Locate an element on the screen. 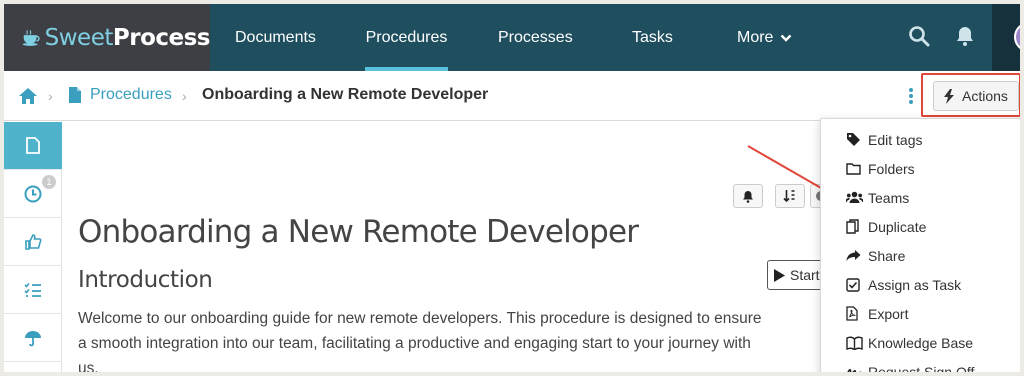 Image resolution: width=1024 pixels, height=376 pixels. checkbox-icon is located at coordinates (853, 284).